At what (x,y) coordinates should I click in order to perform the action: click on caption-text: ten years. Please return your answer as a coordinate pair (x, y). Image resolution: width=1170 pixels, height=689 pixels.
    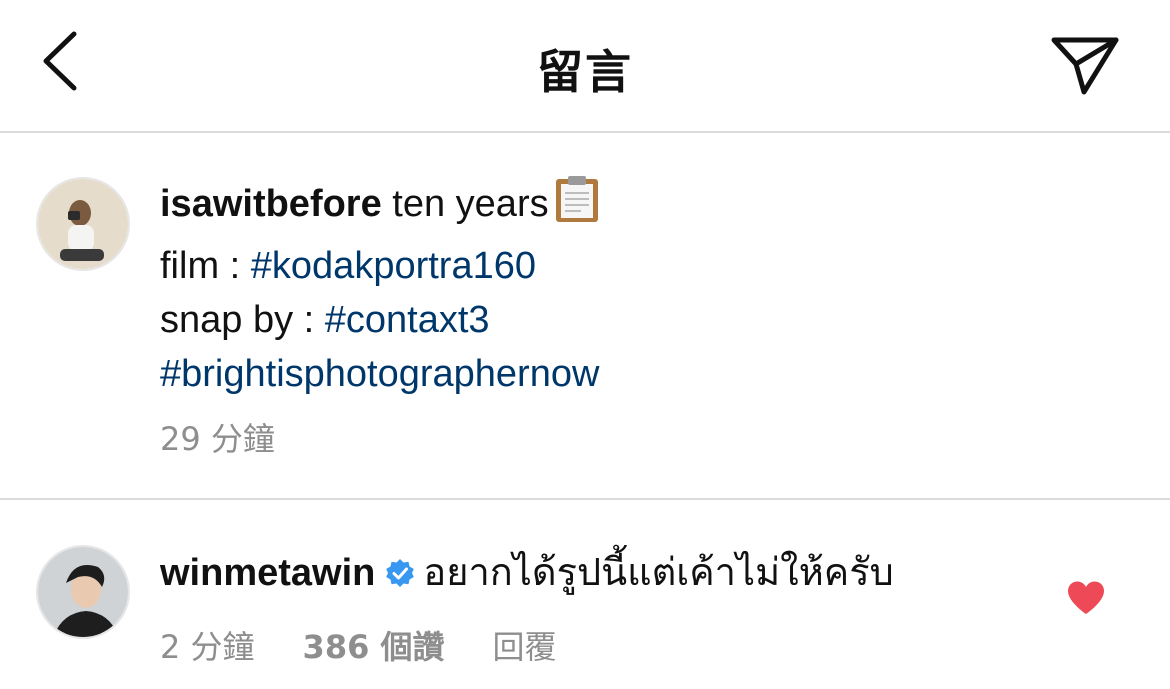
    Looking at the image, I should click on (465, 204).